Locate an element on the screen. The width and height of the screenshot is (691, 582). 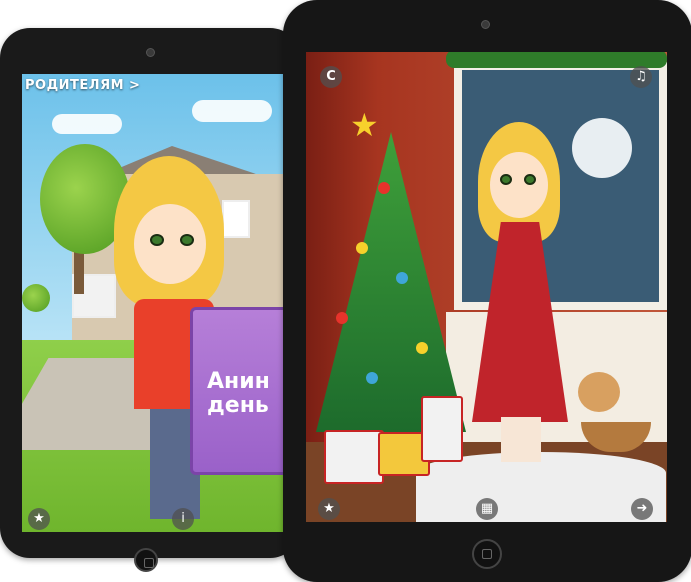
storybook: Анин день is located at coordinates (237, 391).